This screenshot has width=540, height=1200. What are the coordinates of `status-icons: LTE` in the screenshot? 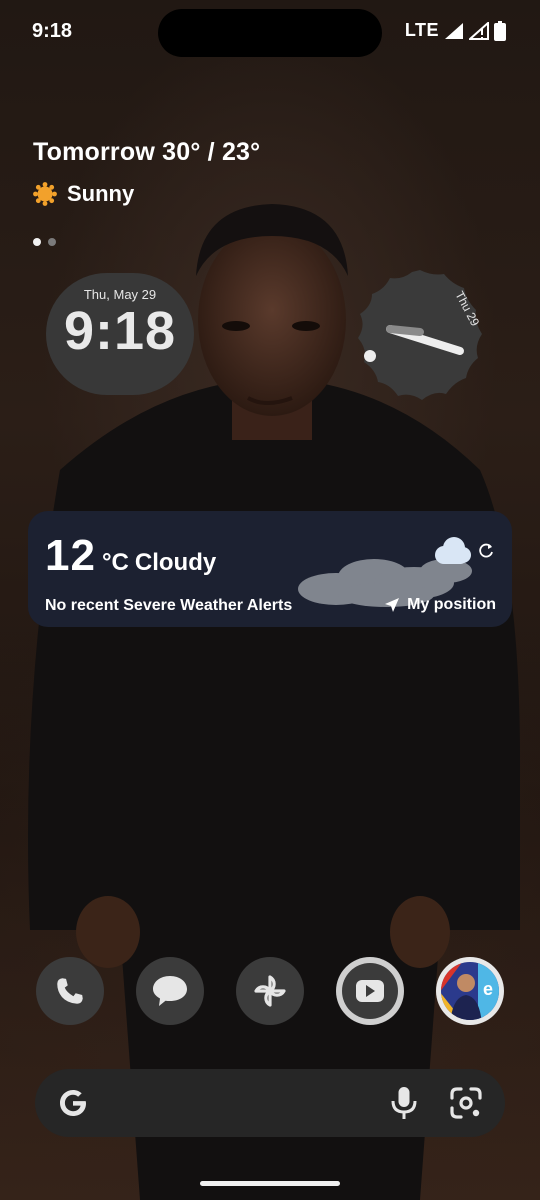 It's located at (455, 30).